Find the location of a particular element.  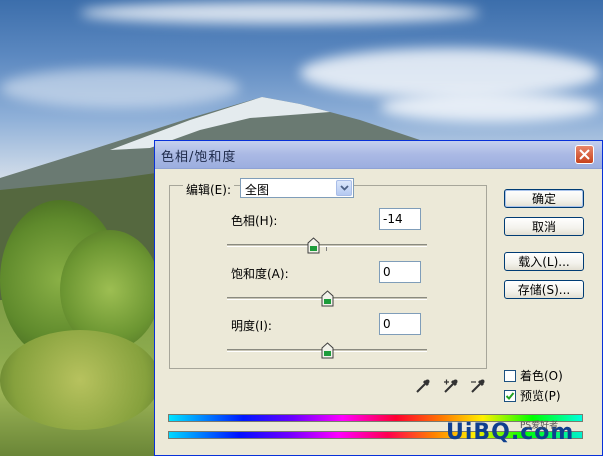

lightness-slider-thumb is located at coordinates (327, 351).